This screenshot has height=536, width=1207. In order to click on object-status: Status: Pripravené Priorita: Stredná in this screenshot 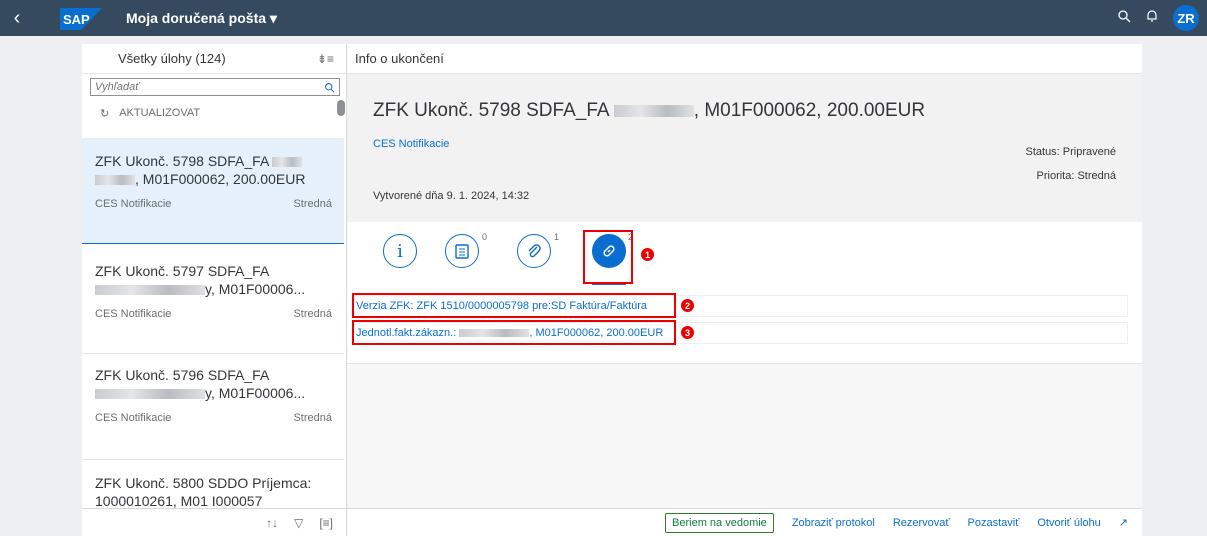, I will do `click(1071, 164)`.